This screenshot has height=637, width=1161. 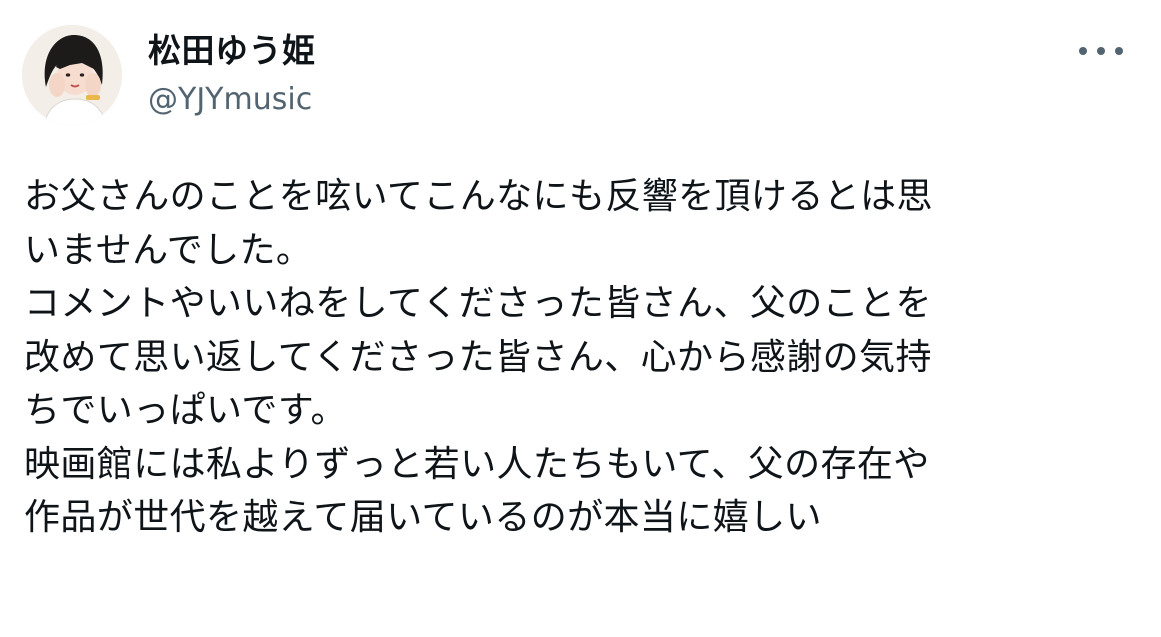 I want to click on tweet-text-line: 改めて思い返してくださった皆さん、心から感謝の気持, so click(x=478, y=357).